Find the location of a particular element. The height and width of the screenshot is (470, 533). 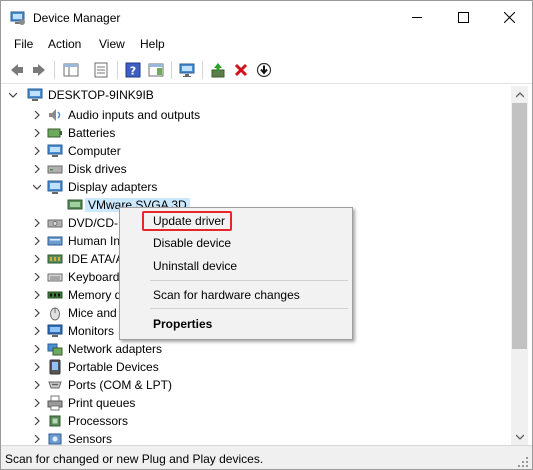

menu-update-driver: Update driver is located at coordinates (236, 221).